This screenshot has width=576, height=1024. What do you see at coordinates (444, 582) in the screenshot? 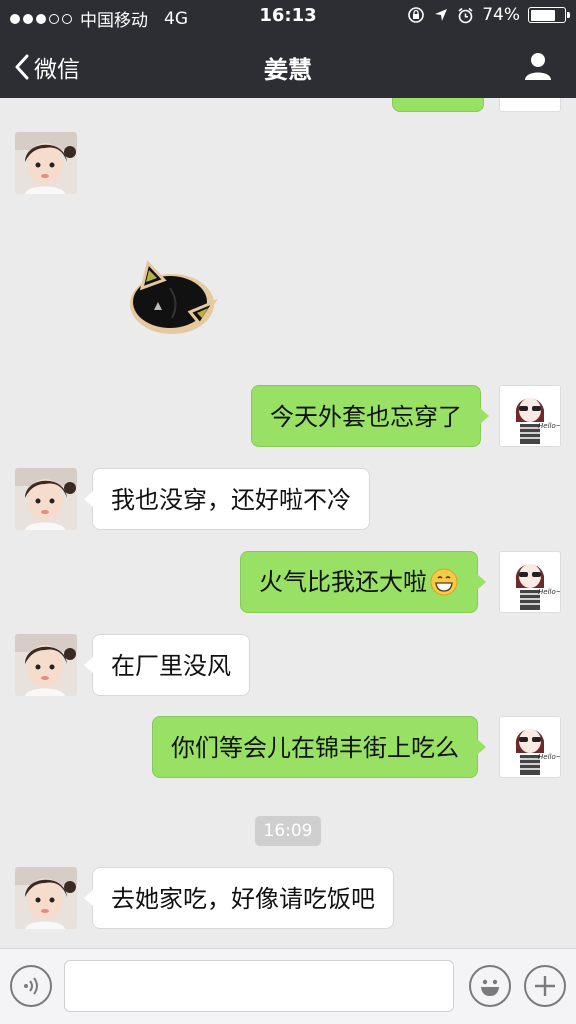
I see `grin-emoji-icon` at bounding box center [444, 582].